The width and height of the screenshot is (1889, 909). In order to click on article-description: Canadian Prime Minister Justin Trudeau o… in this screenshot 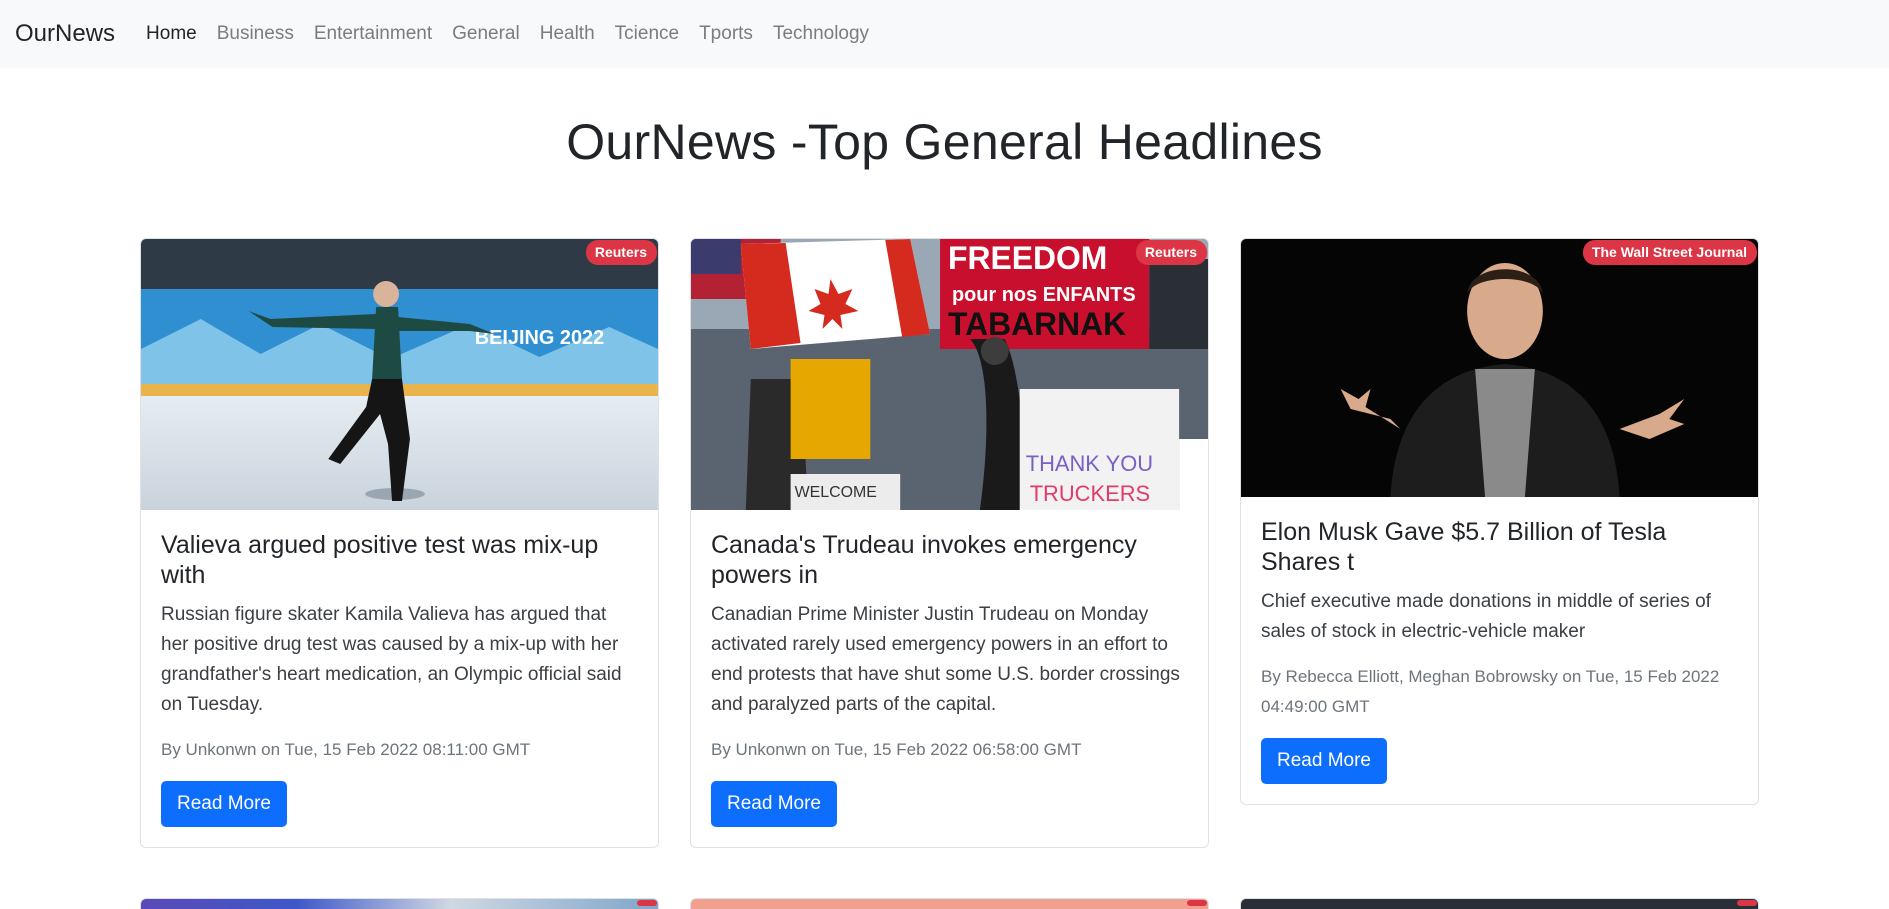, I will do `click(945, 659)`.